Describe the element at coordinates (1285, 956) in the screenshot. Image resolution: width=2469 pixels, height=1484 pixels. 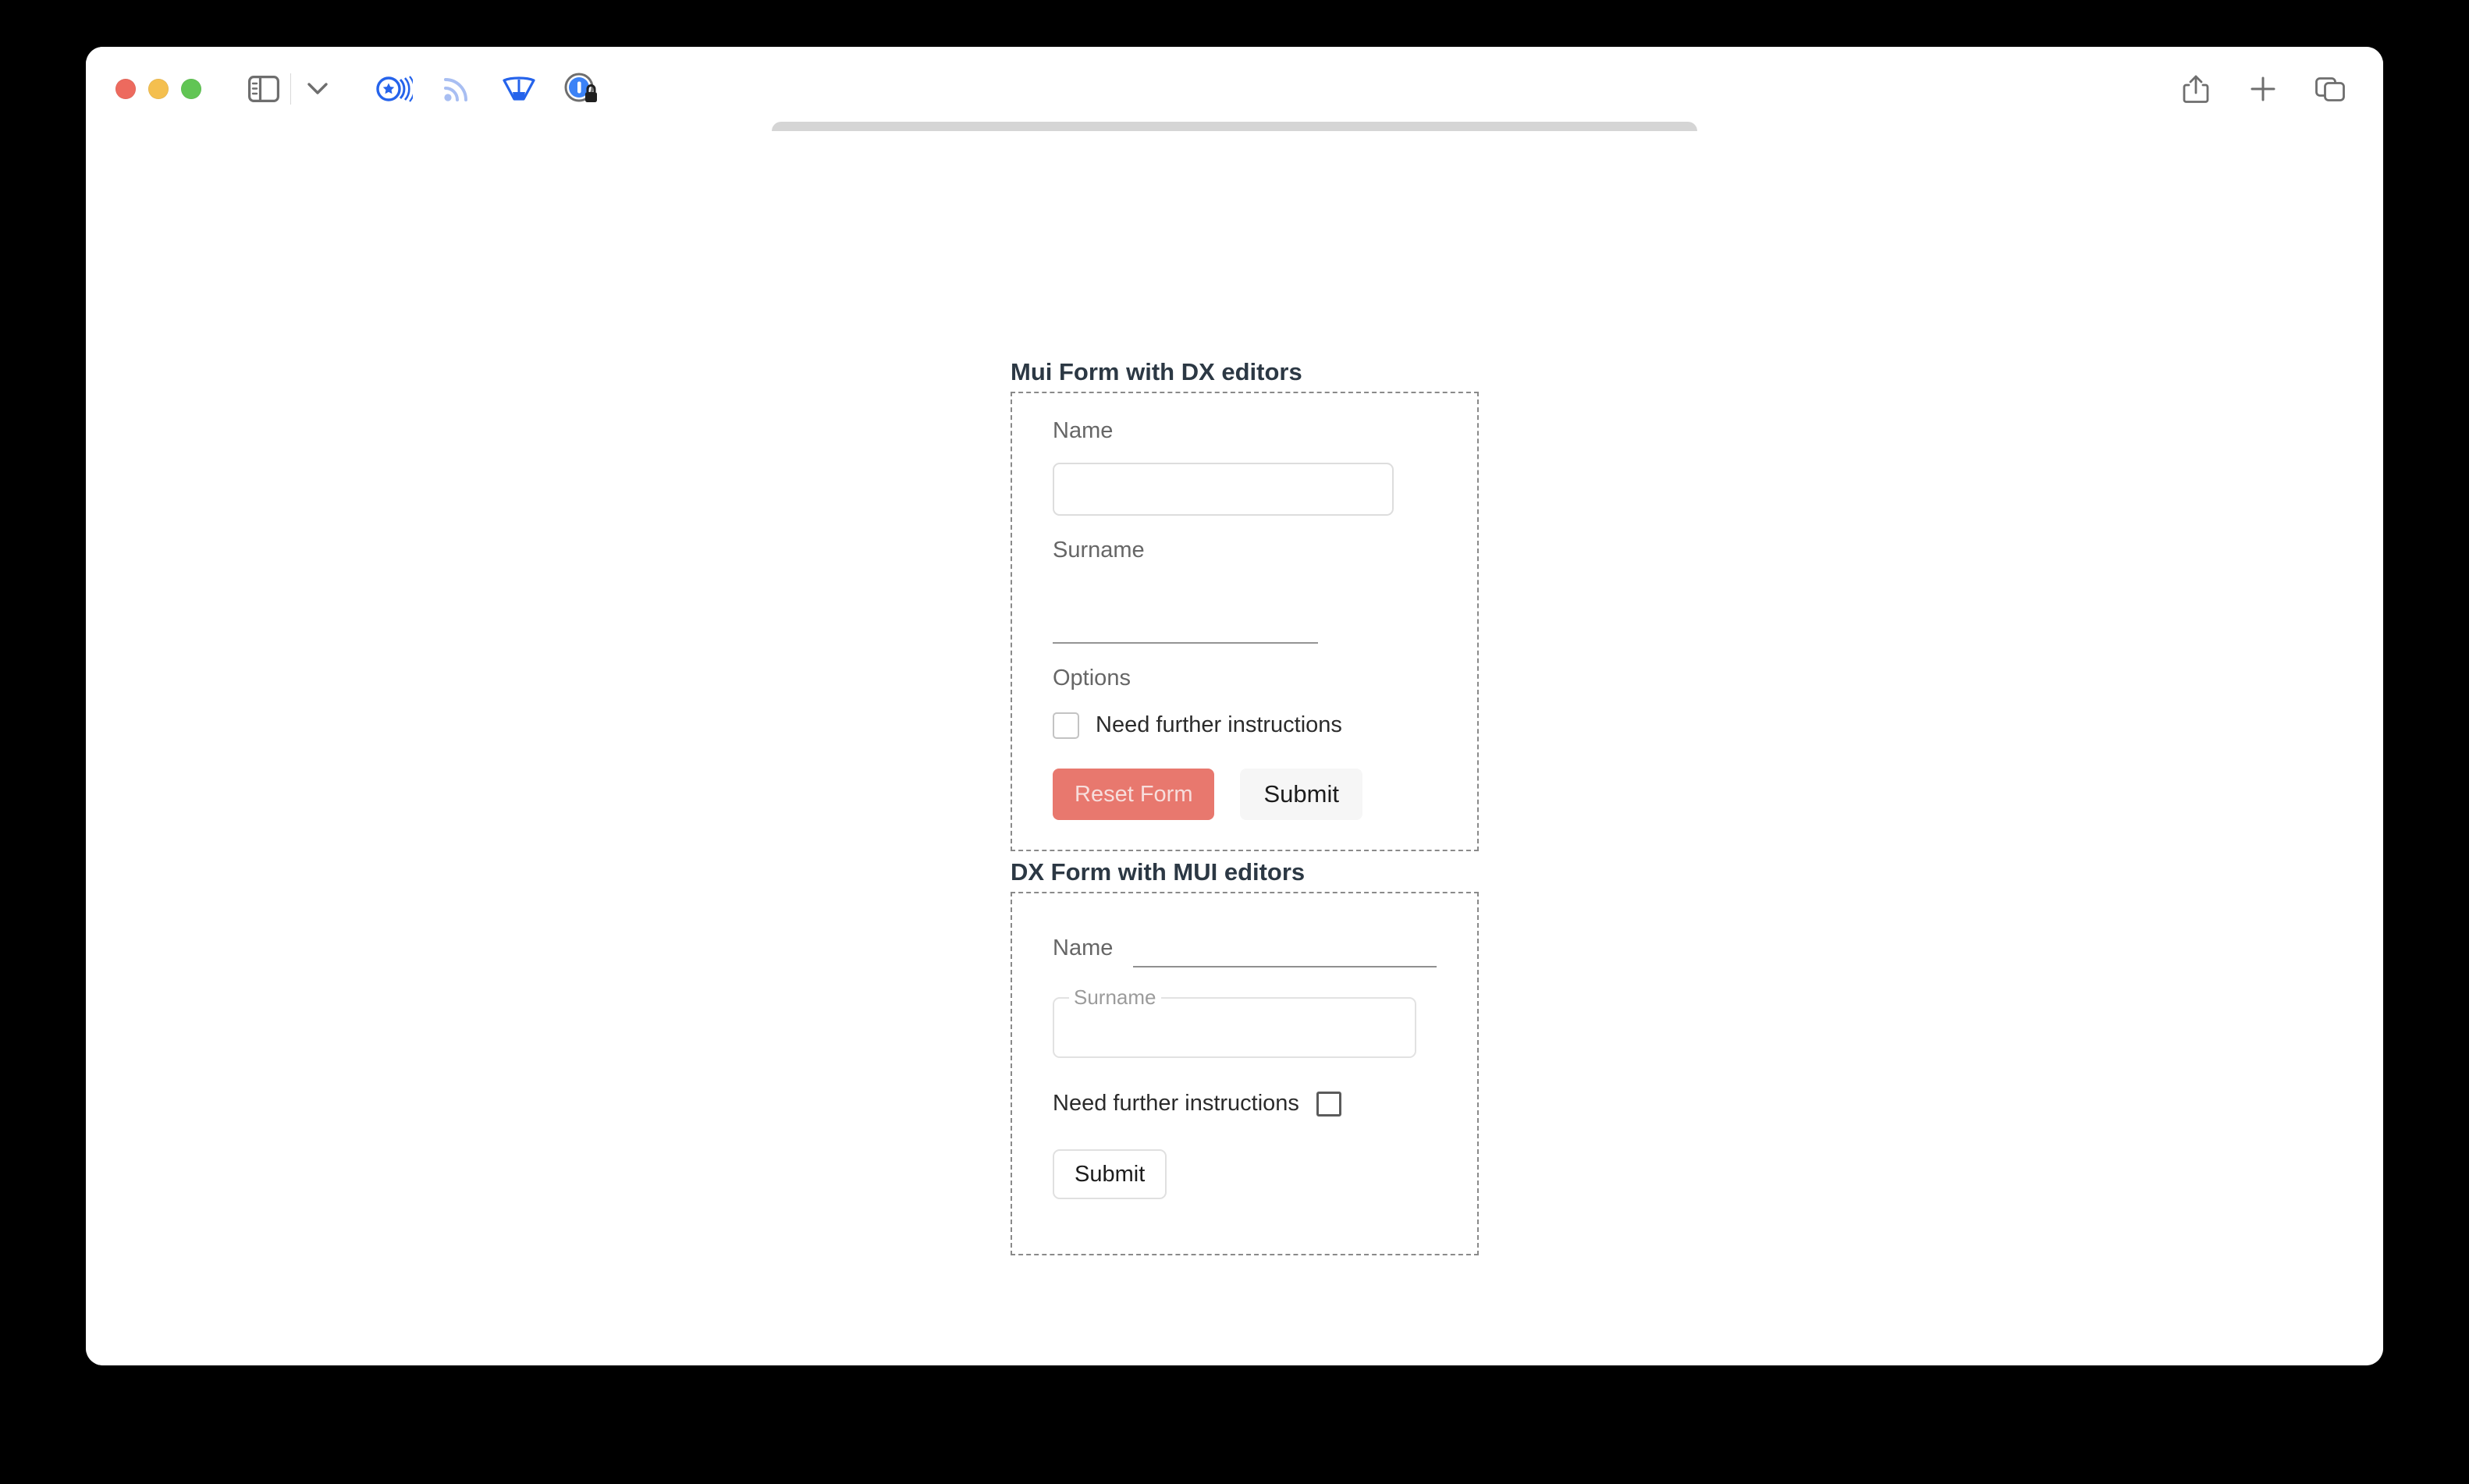
I see `form2-name-input` at that location.